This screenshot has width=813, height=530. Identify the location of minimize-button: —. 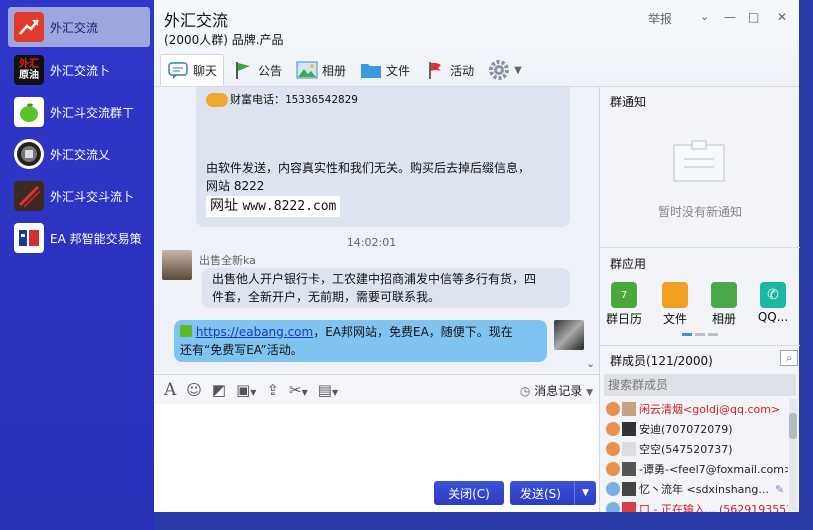
(730, 17).